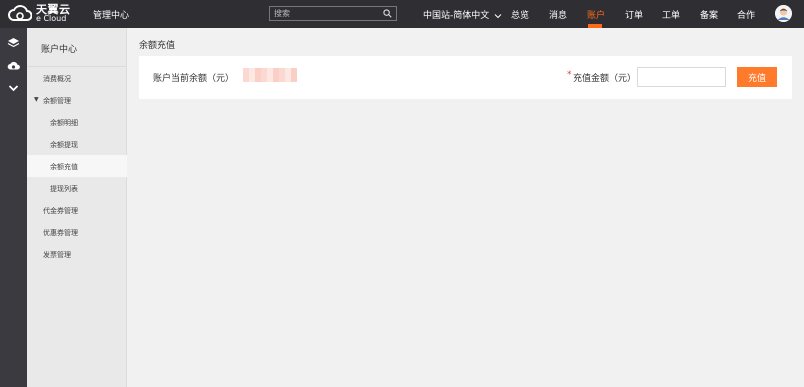 Image resolution: width=804 pixels, height=387 pixels. I want to click on recharge-amount-label: 充值金额（元）, so click(605, 79).